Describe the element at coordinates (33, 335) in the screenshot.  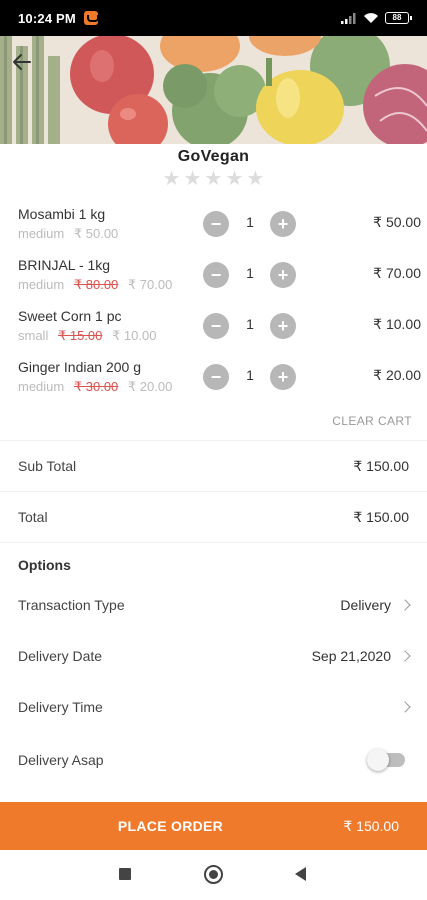
I see `item-variant: small` at that location.